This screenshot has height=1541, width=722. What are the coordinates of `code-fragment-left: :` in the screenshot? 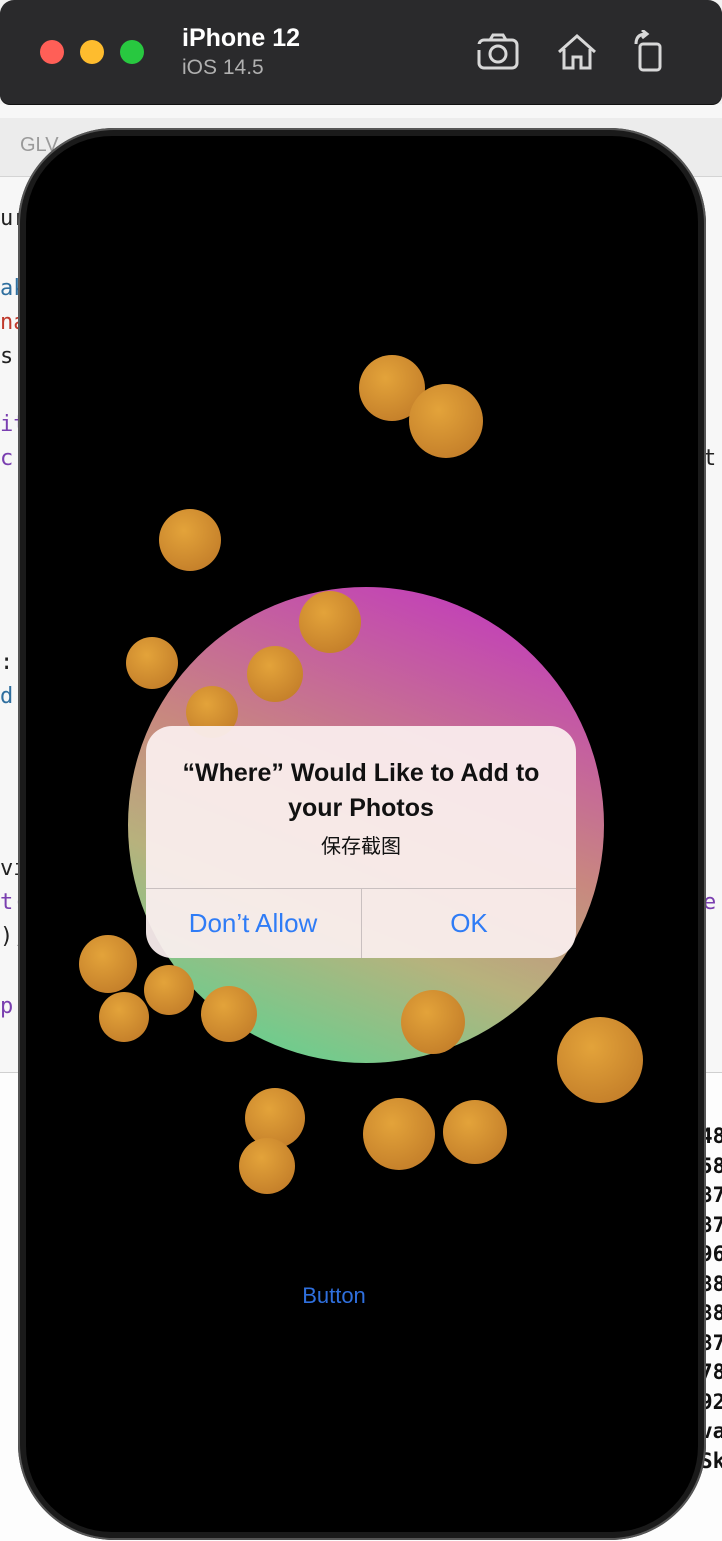 It's located at (7, 662).